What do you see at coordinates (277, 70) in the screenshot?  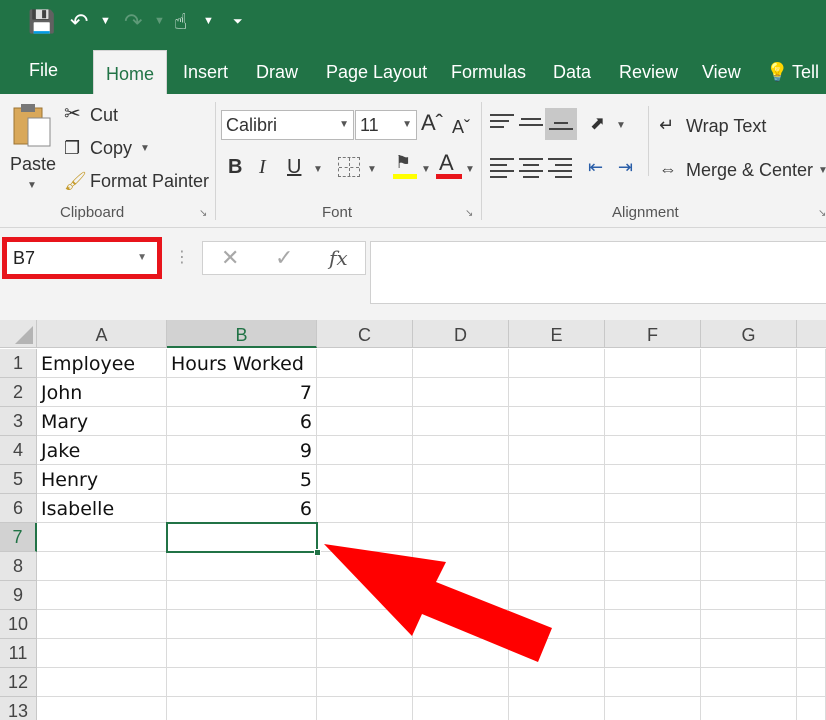 I see `tab-draw: Draw` at bounding box center [277, 70].